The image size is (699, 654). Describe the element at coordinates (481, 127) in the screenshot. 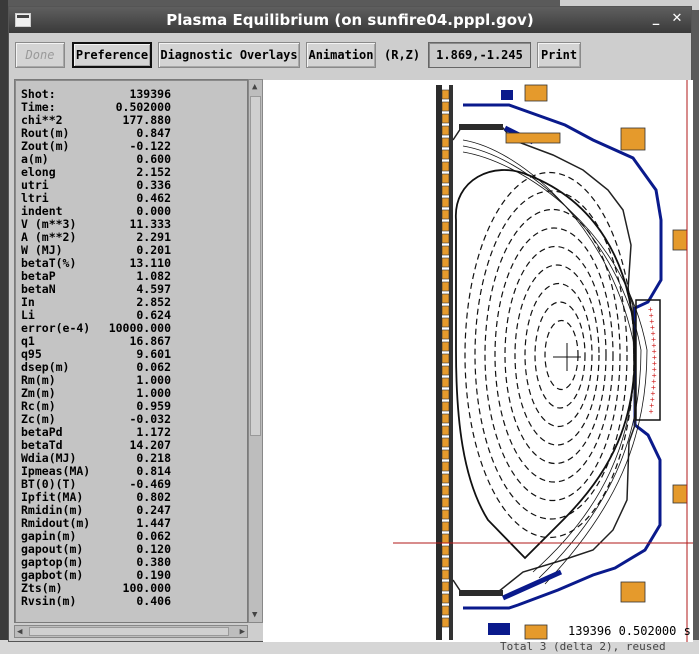

I see `upper-divertor-plate` at that location.